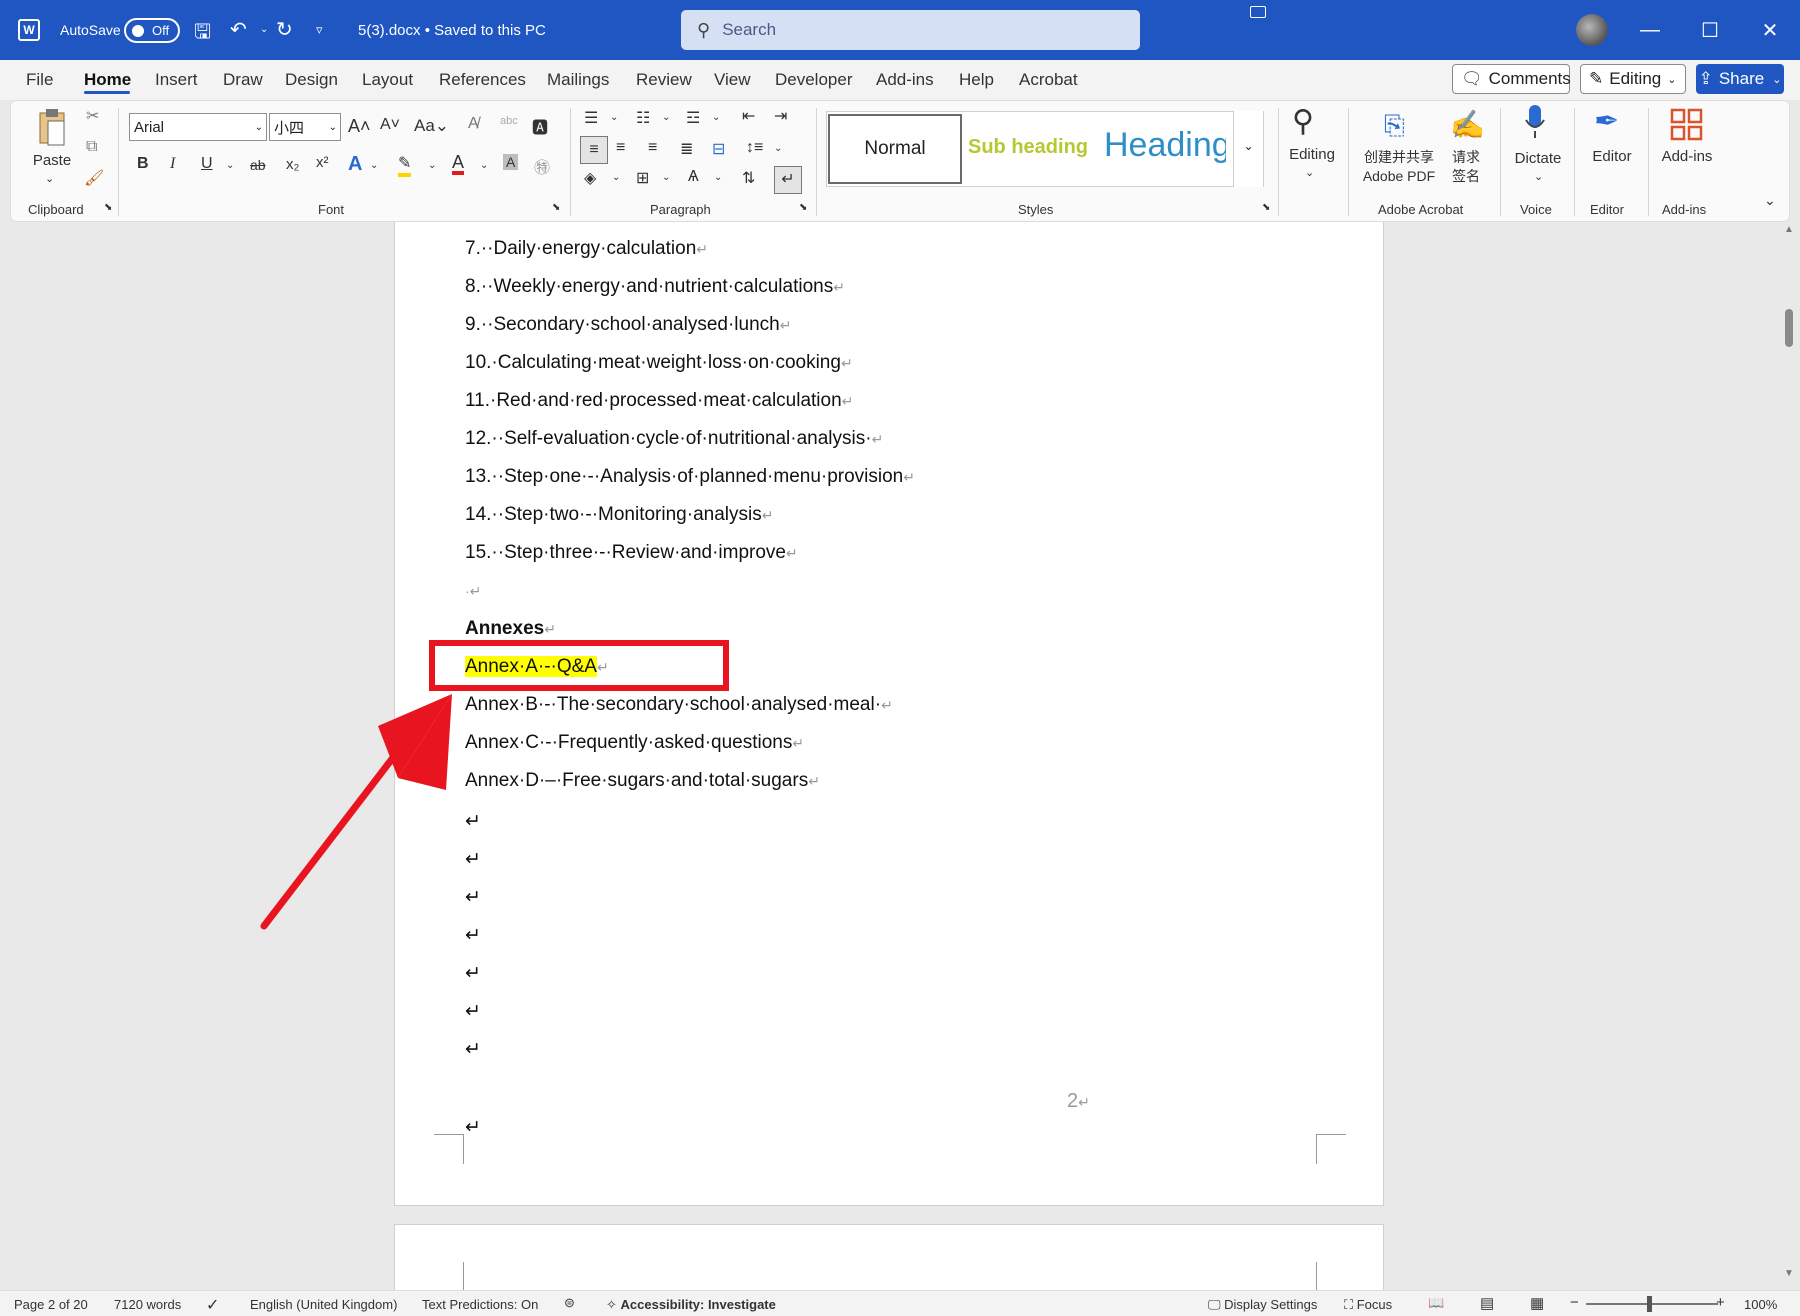  Describe the element at coordinates (594, 150) in the screenshot. I see `align-left-button: ≡` at that location.